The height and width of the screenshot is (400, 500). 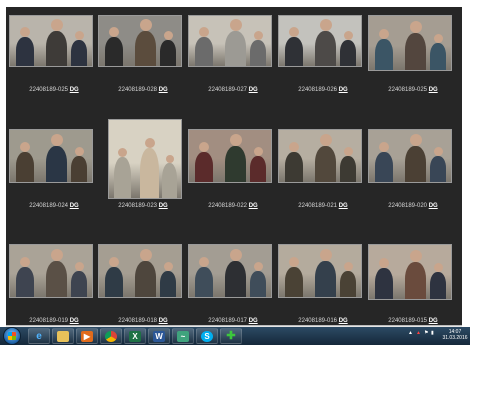 I want to click on internet-explorer-icon: e, so click(x=39, y=336).